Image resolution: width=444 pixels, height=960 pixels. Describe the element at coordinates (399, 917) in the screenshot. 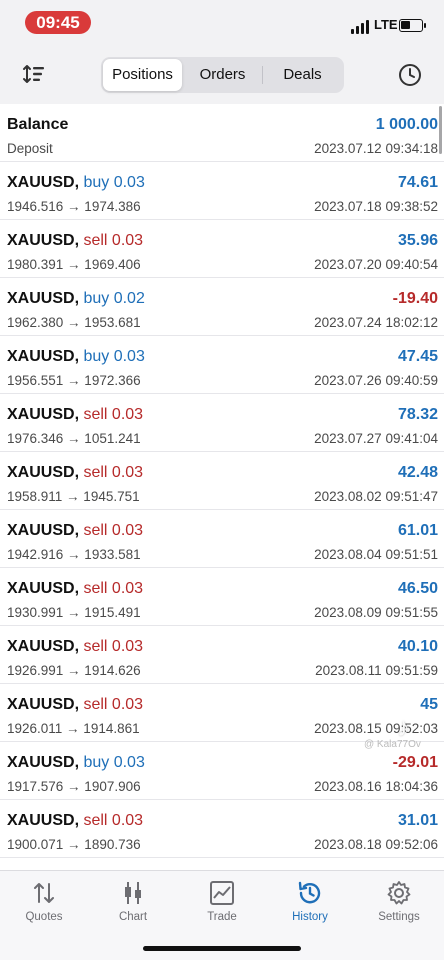

I see `tab-label: Settings` at that location.